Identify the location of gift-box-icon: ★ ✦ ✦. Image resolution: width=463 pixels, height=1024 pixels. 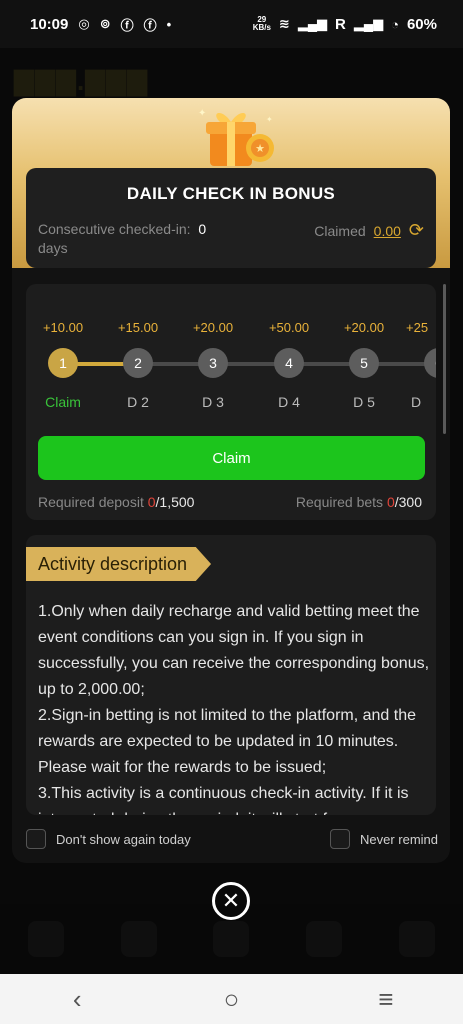
(236, 137).